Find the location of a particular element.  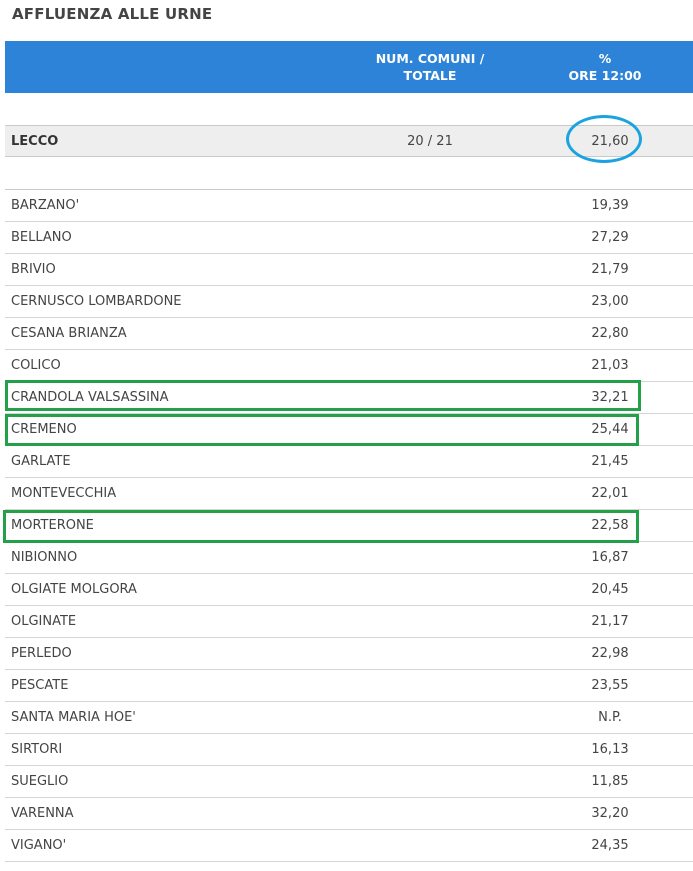

row-value: 32,20 is located at coordinates (610, 813).